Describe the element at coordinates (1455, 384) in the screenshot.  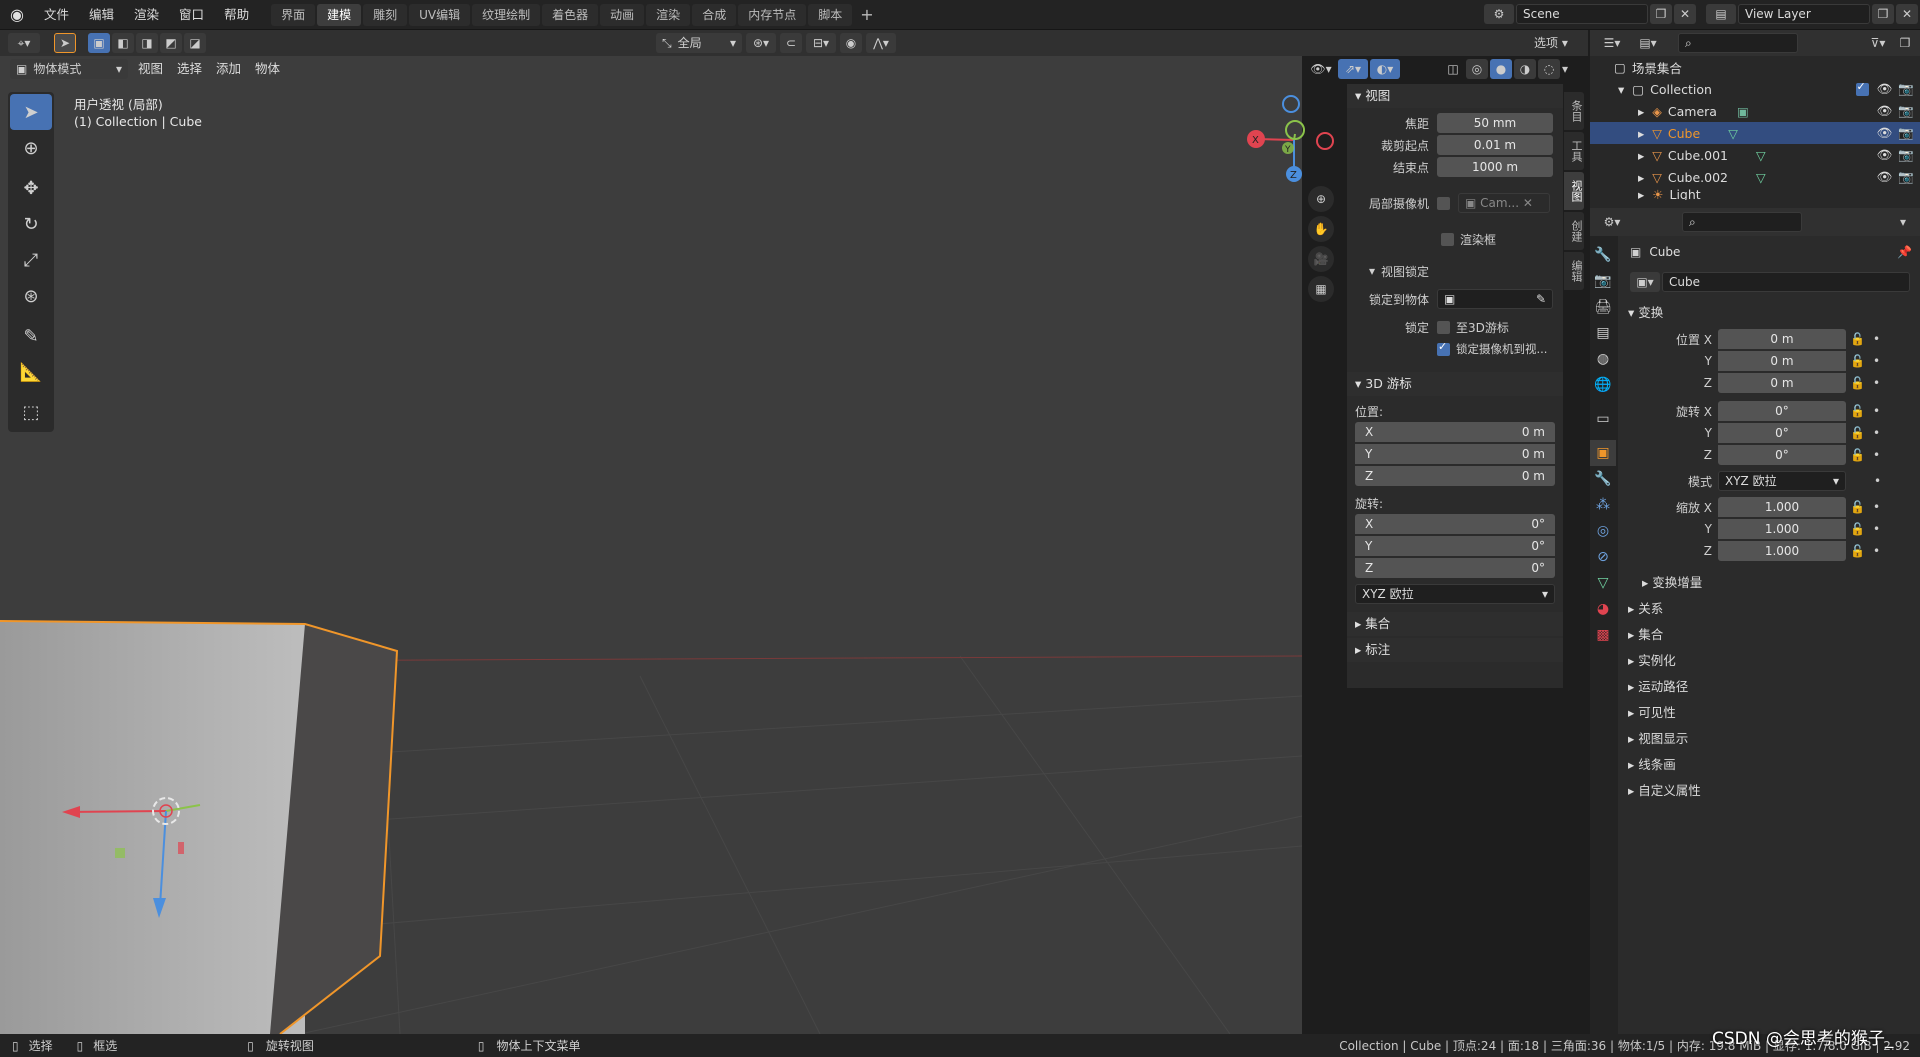
I see `cursor-section-header: ▾ 3D 游标` at that location.